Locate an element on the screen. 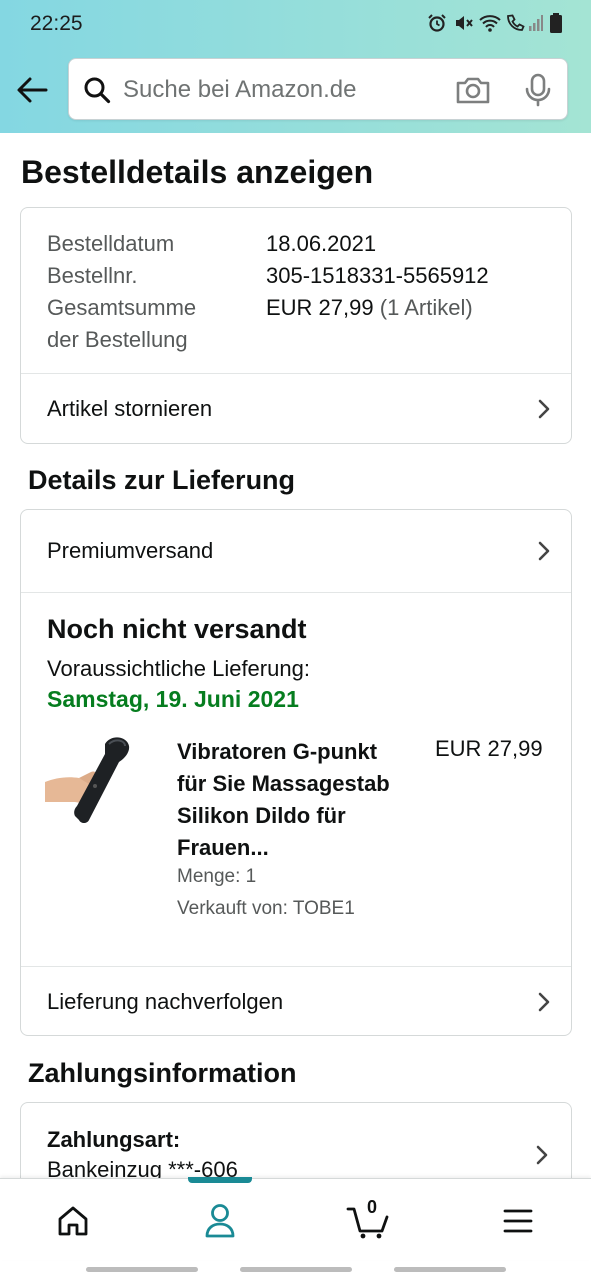  nav-home-button is located at coordinates (73, 1221).